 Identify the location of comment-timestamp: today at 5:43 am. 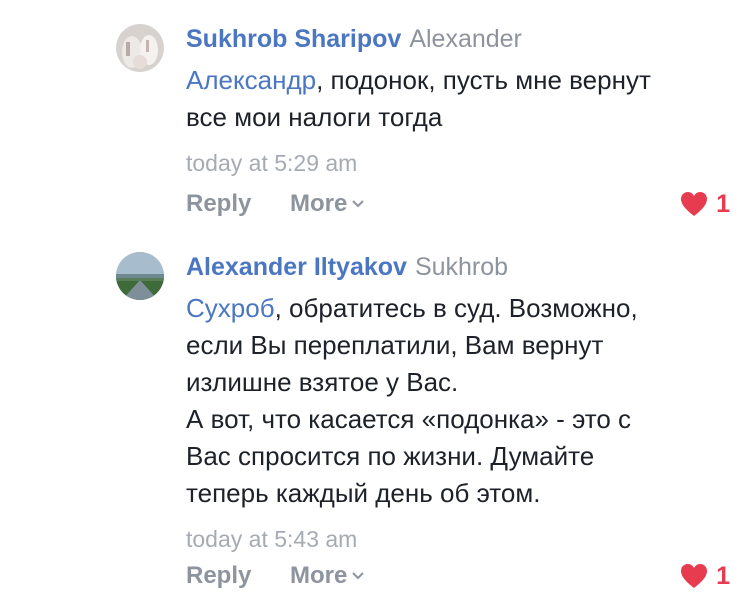
(456, 539).